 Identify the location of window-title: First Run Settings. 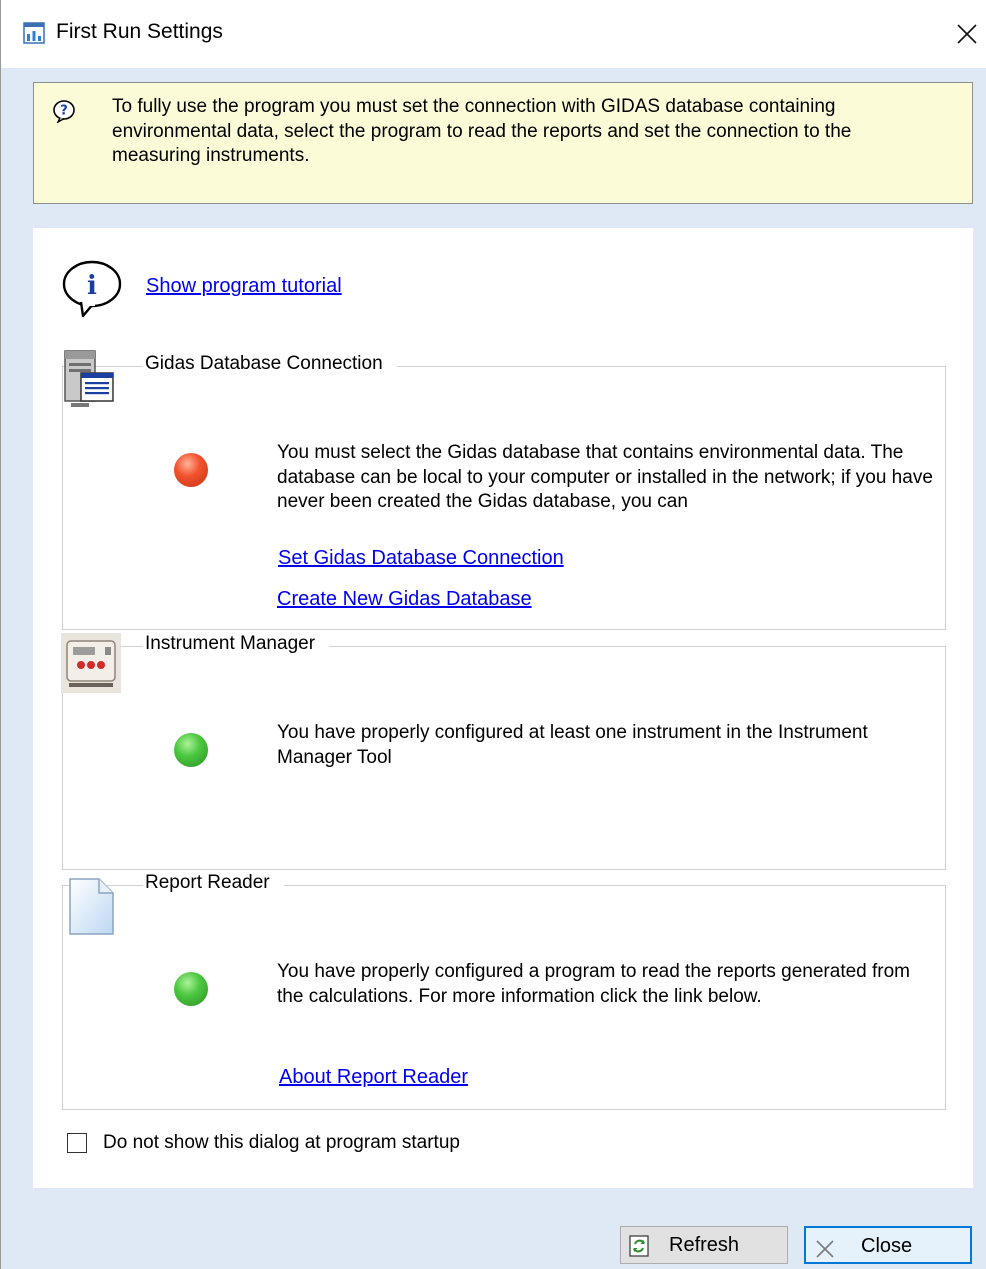
(139, 31).